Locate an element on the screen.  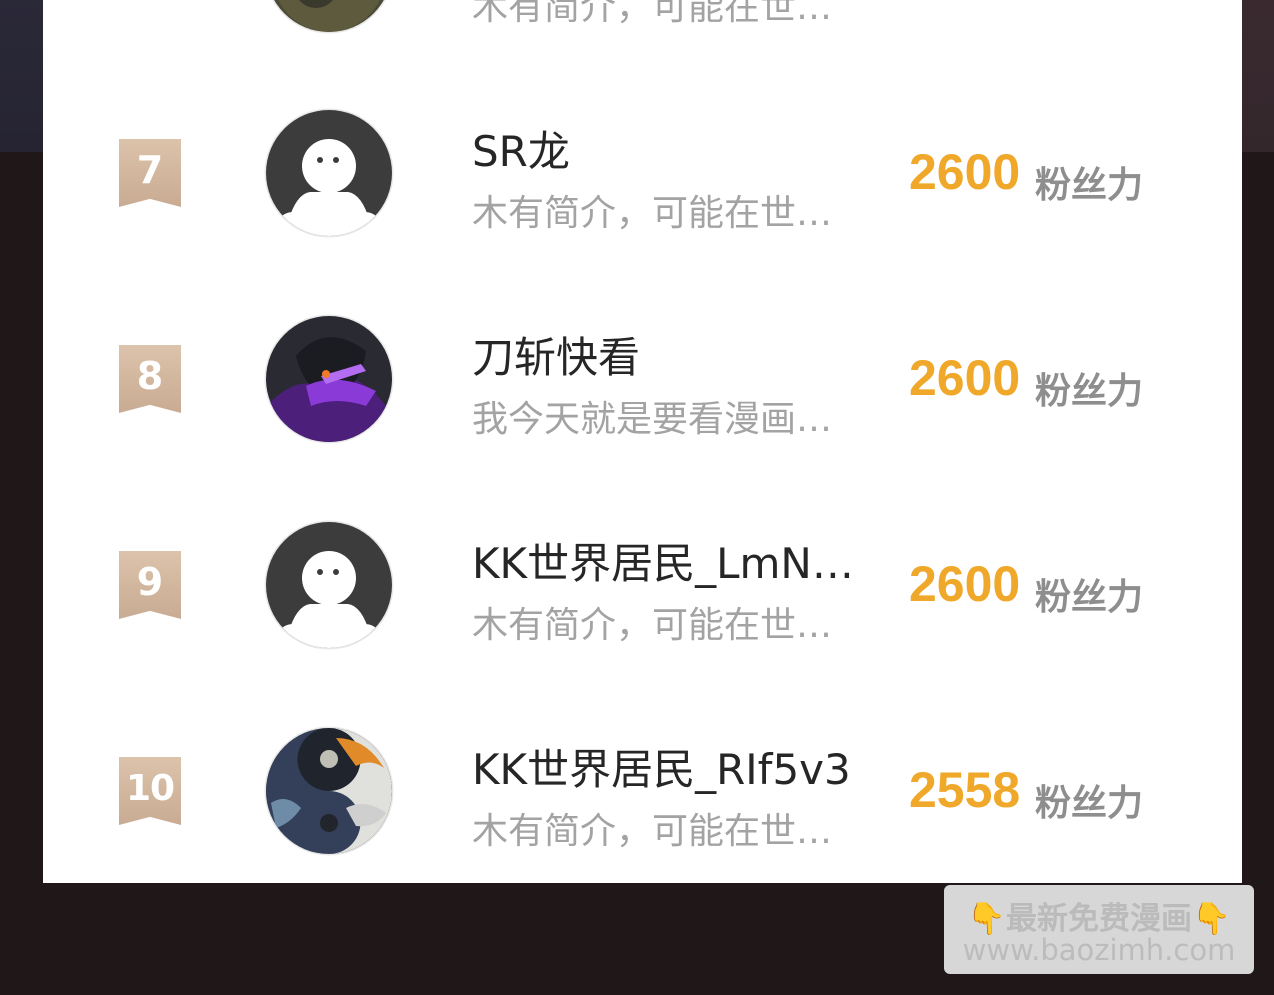
fan-power-score: 2558 is located at coordinates (965, 790).